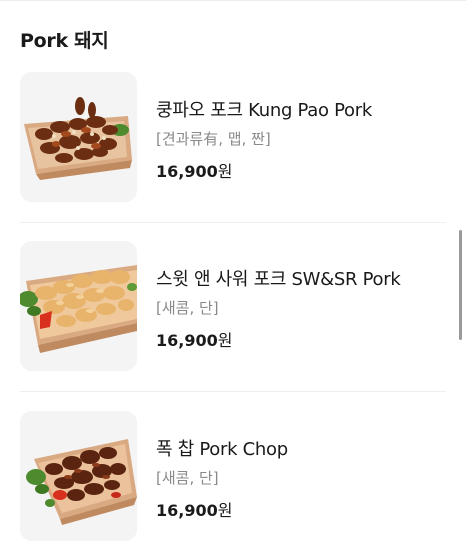  Describe the element at coordinates (233, 0) in the screenshot. I see `top-divider` at that location.